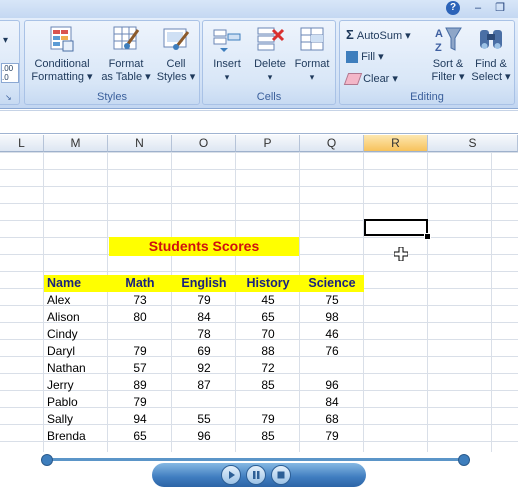 The image size is (518, 489). I want to click on play-icon, so click(231, 475).